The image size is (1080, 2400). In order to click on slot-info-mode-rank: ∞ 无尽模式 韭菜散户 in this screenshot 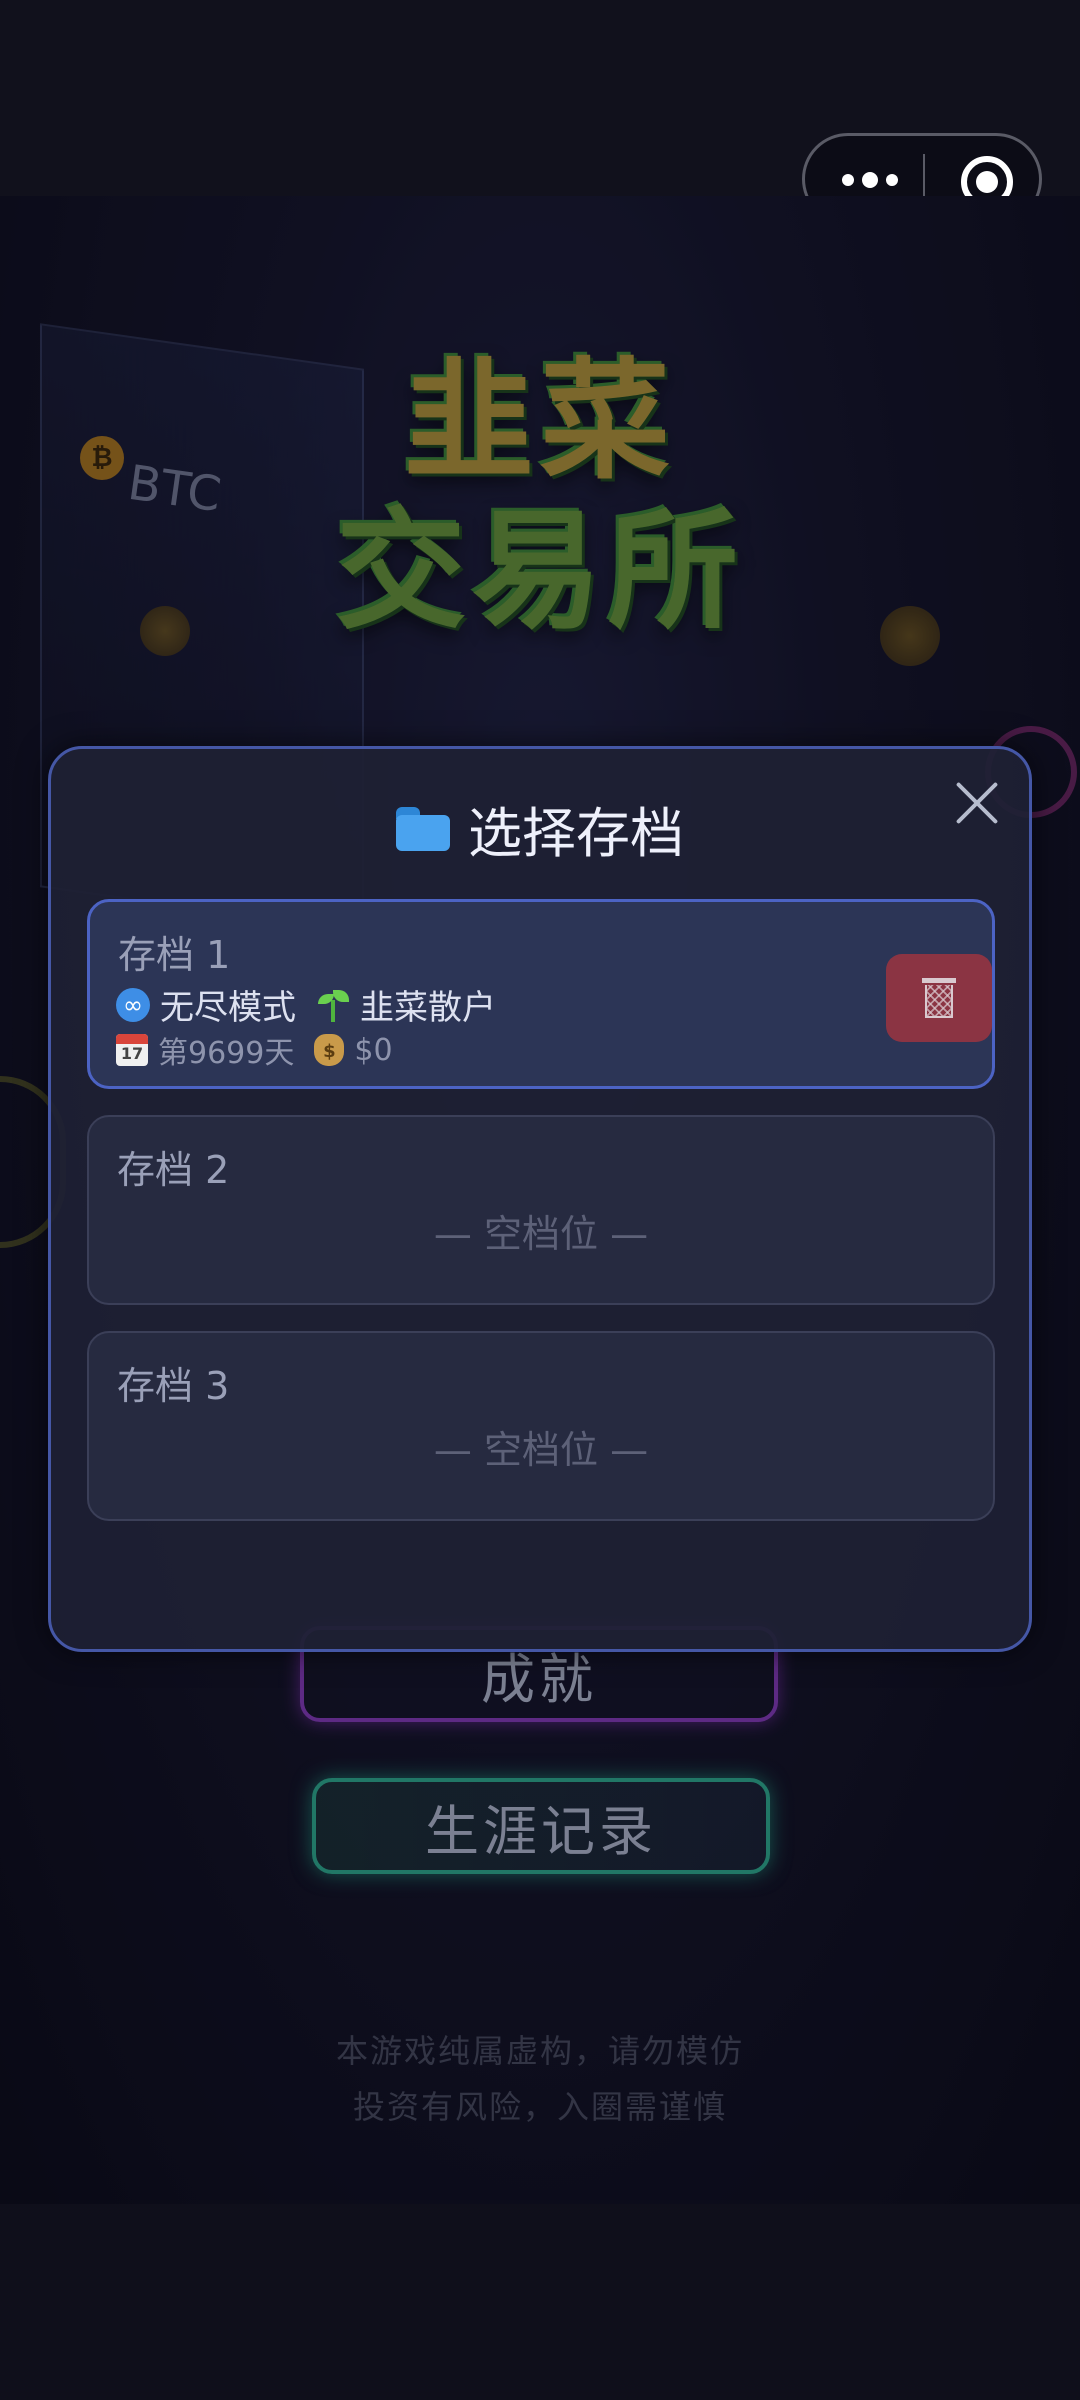, I will do `click(306, 1004)`.